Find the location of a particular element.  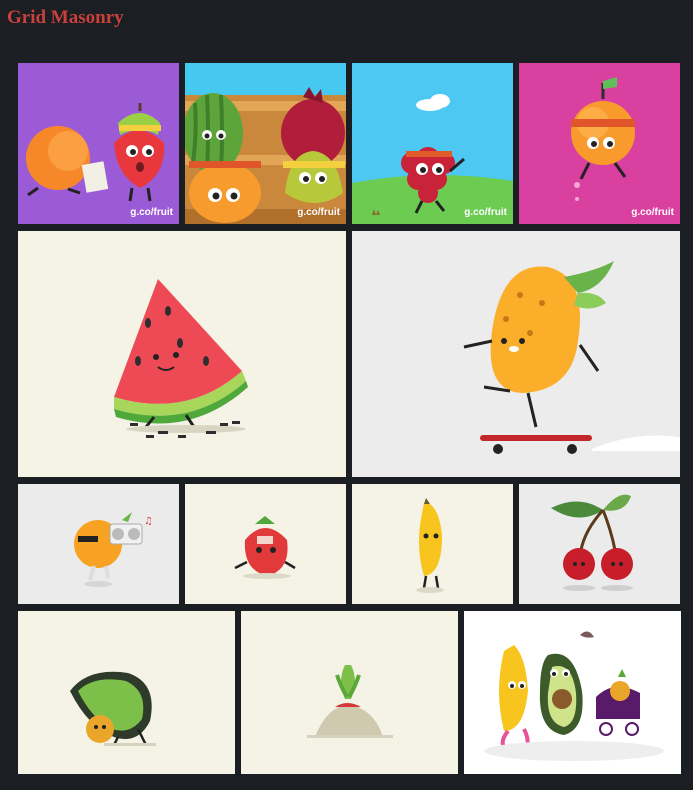

tile-mango is located at coordinates (516, 354).